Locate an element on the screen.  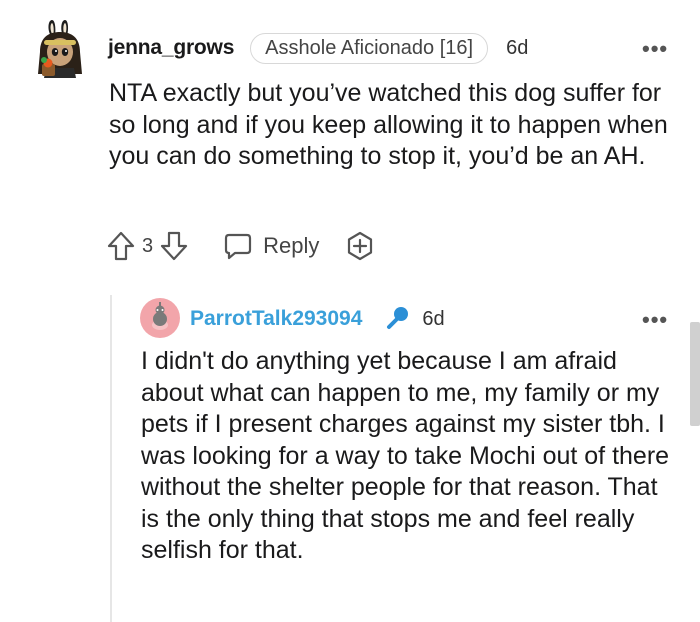
username: ParrotTalk293094 is located at coordinates (276, 319).